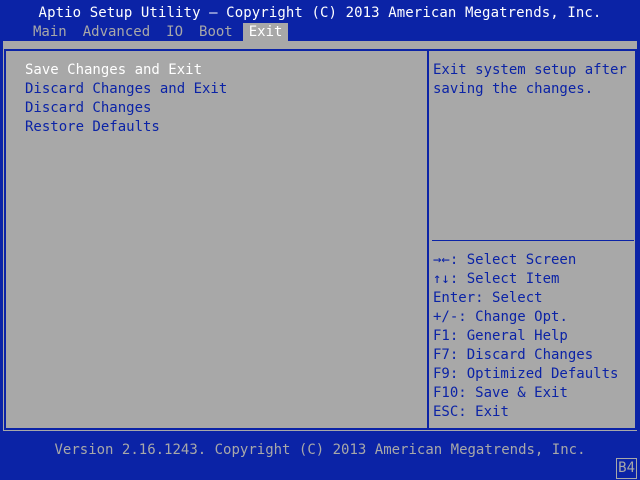  Describe the element at coordinates (441, 355) in the screenshot. I see `key-name: F7` at that location.